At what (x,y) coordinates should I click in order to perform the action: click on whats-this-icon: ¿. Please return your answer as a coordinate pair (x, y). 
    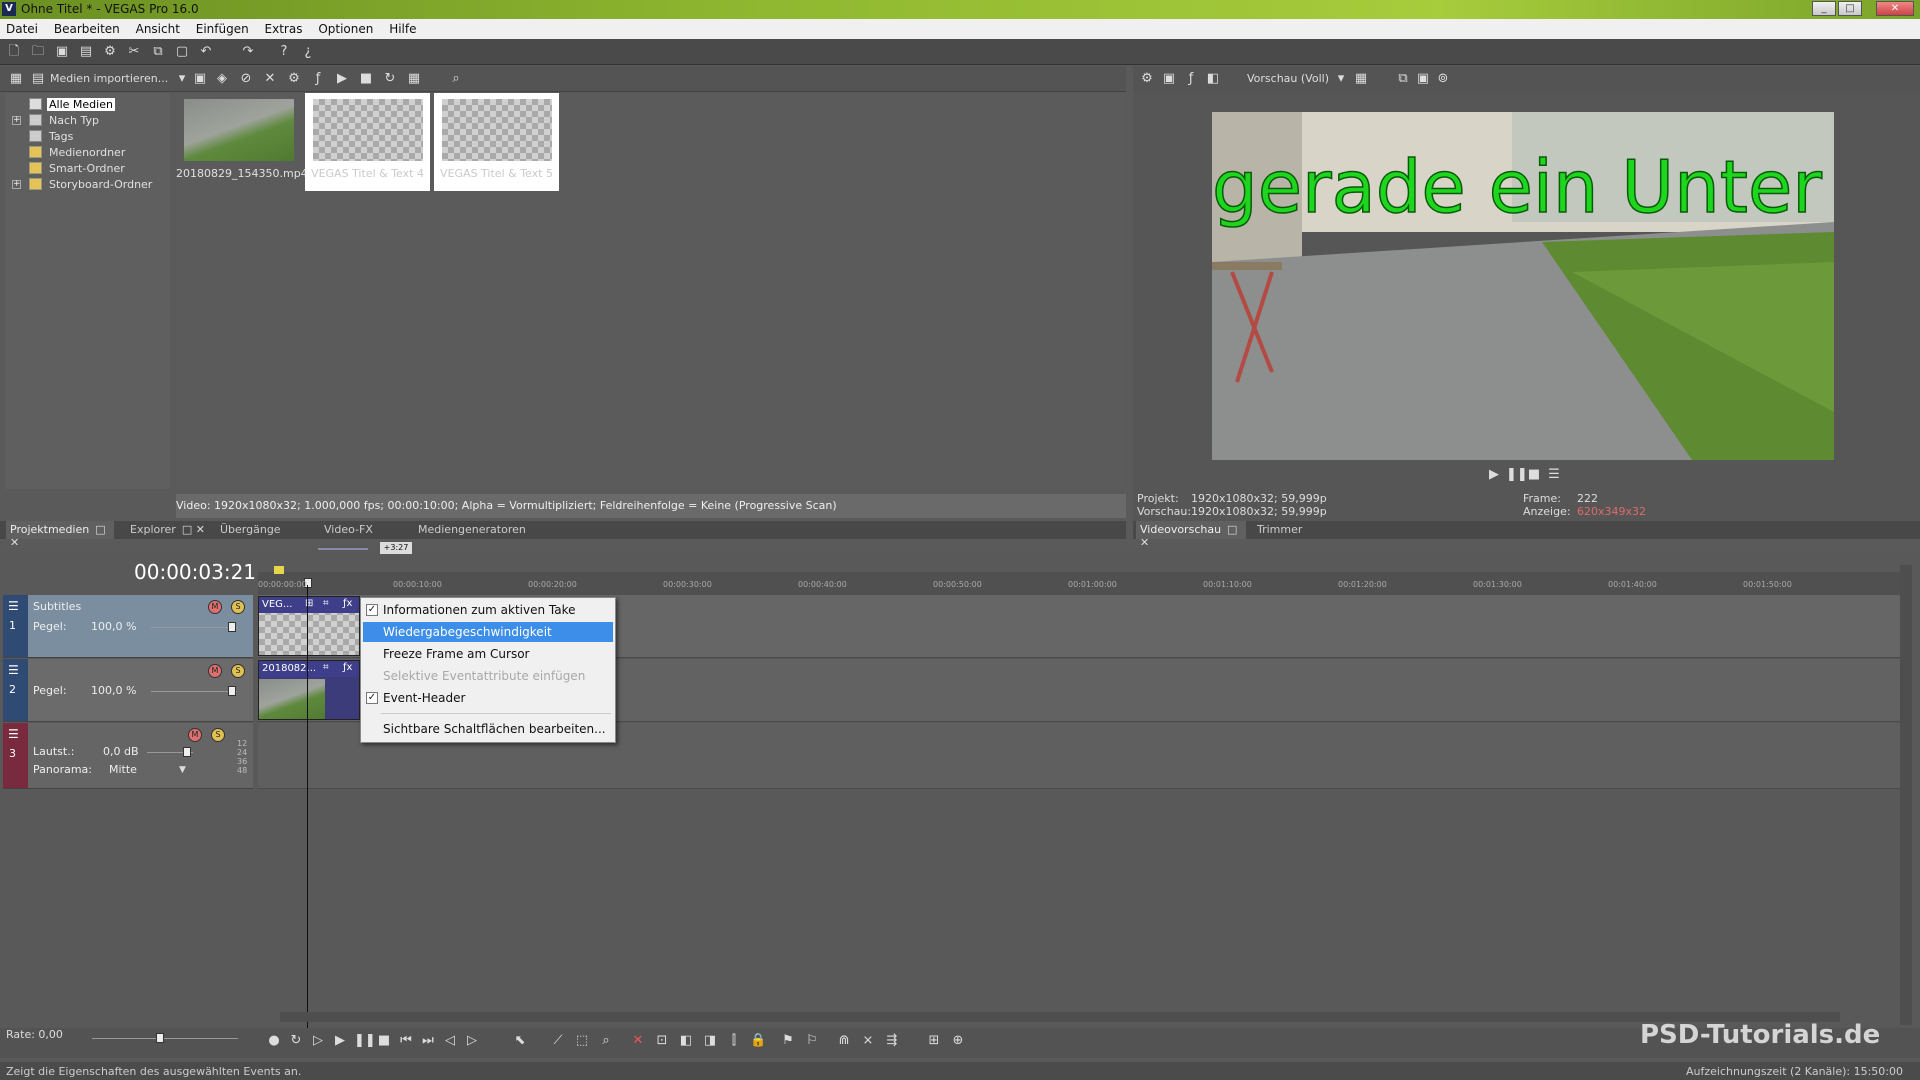
    Looking at the image, I should click on (308, 52).